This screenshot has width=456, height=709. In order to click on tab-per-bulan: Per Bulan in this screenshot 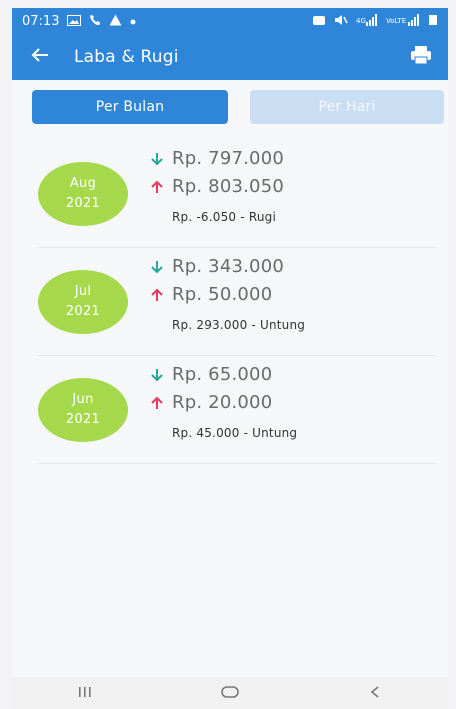, I will do `click(130, 107)`.